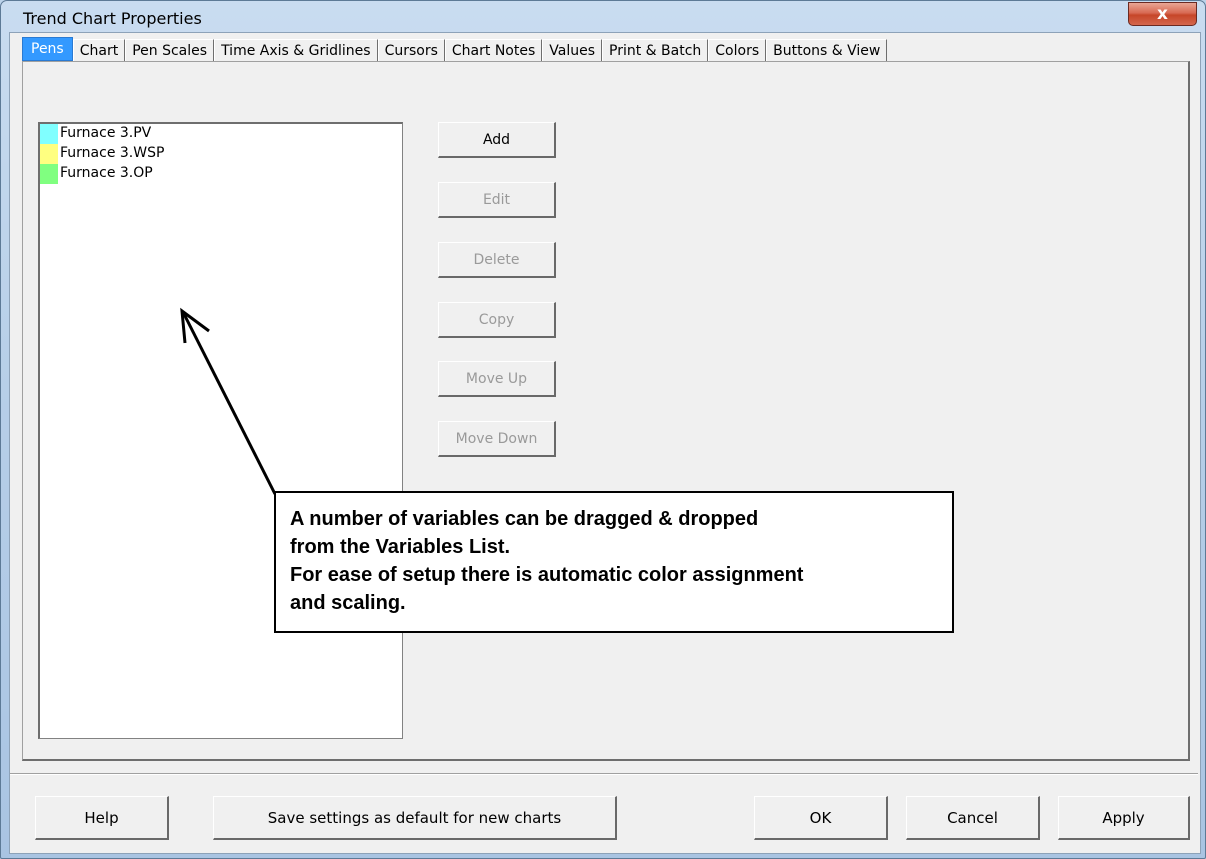 This screenshot has width=1206, height=859. I want to click on callout-line: and scaling., so click(348, 603).